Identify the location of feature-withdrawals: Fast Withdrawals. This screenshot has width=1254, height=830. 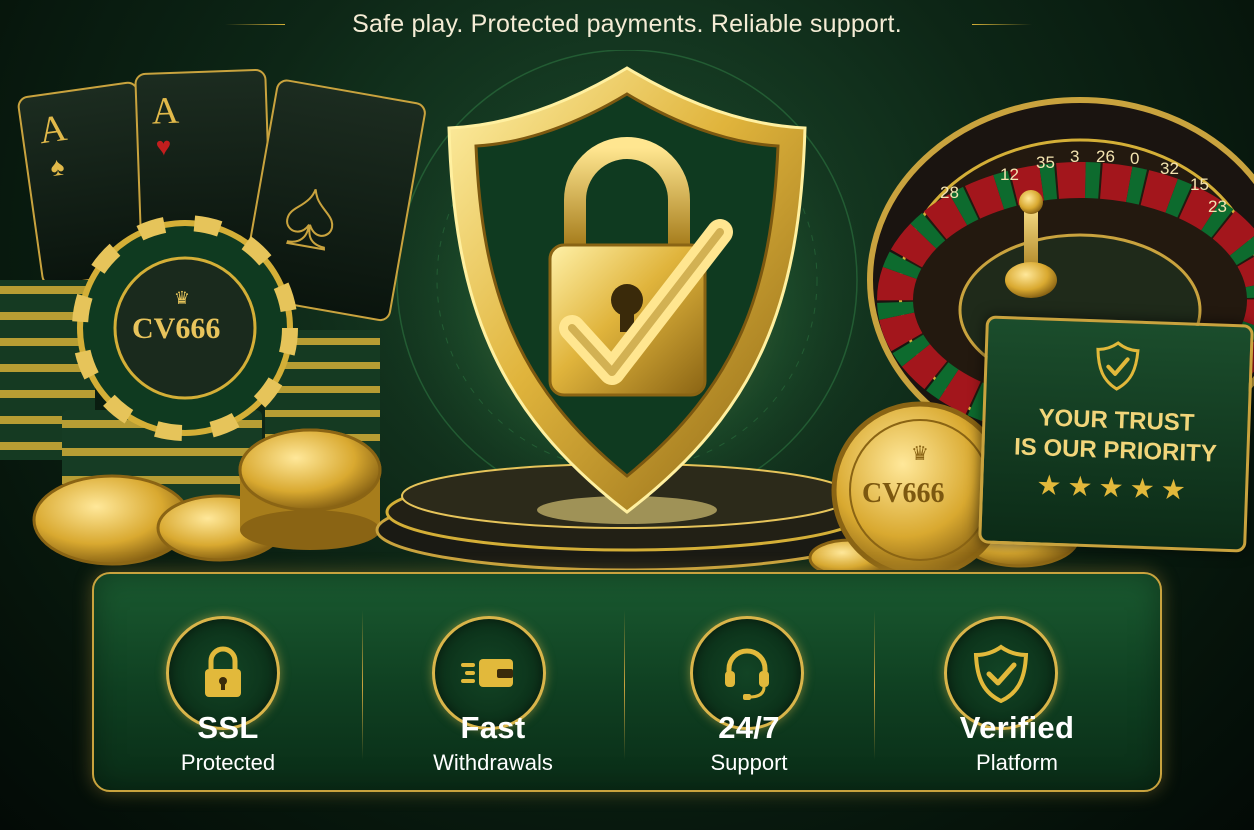
(493, 682).